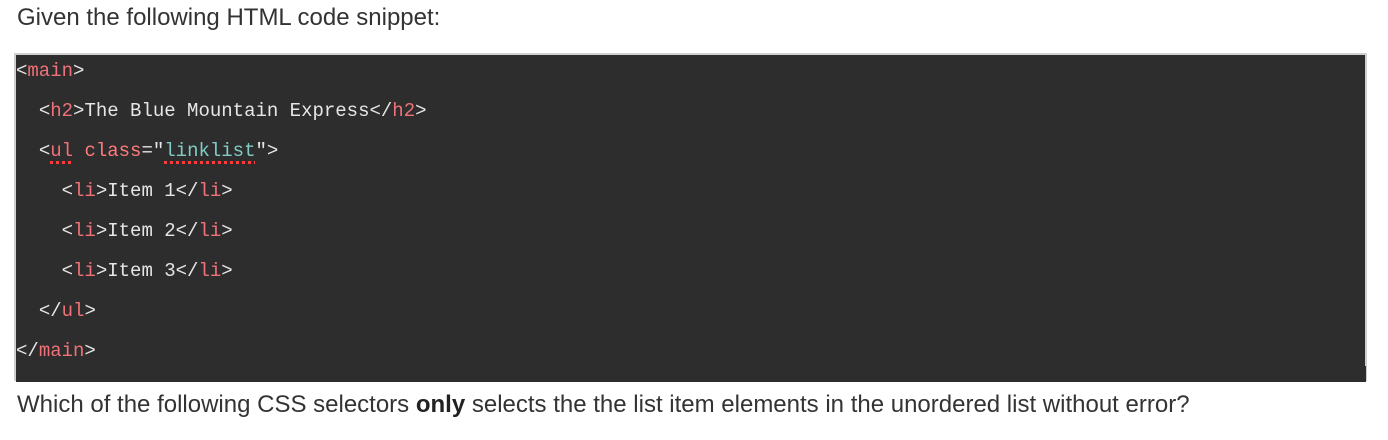 The image size is (1388, 440). I want to click on code-line-li-1: <li>Item 1</li>, so click(147, 191).